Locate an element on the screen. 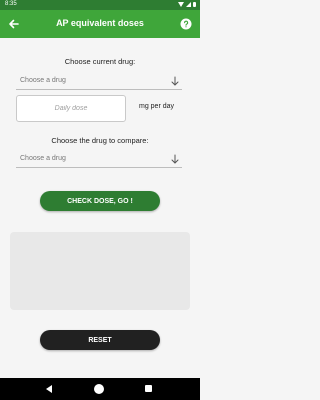  dose-unit-label: mg per day is located at coordinates (157, 106).